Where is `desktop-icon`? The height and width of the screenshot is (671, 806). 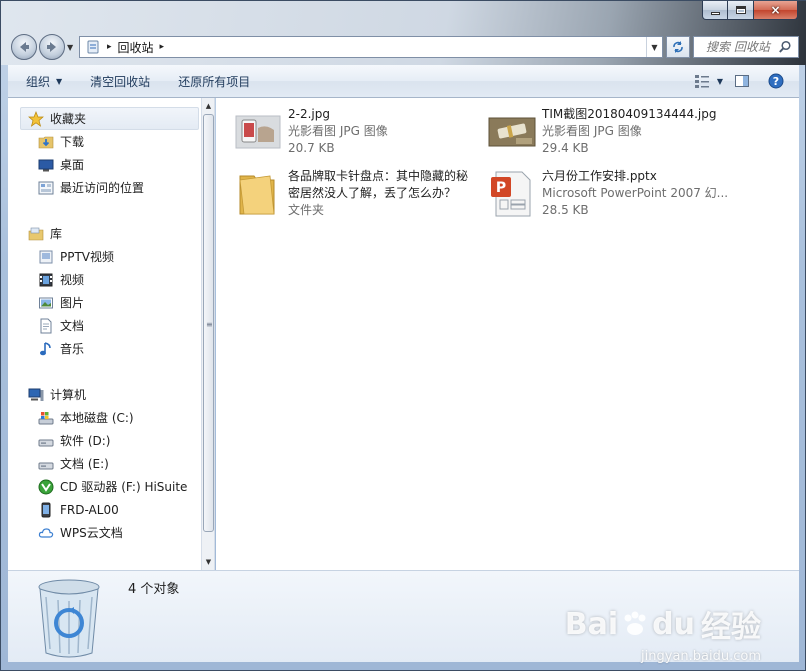 desktop-icon is located at coordinates (46, 165).